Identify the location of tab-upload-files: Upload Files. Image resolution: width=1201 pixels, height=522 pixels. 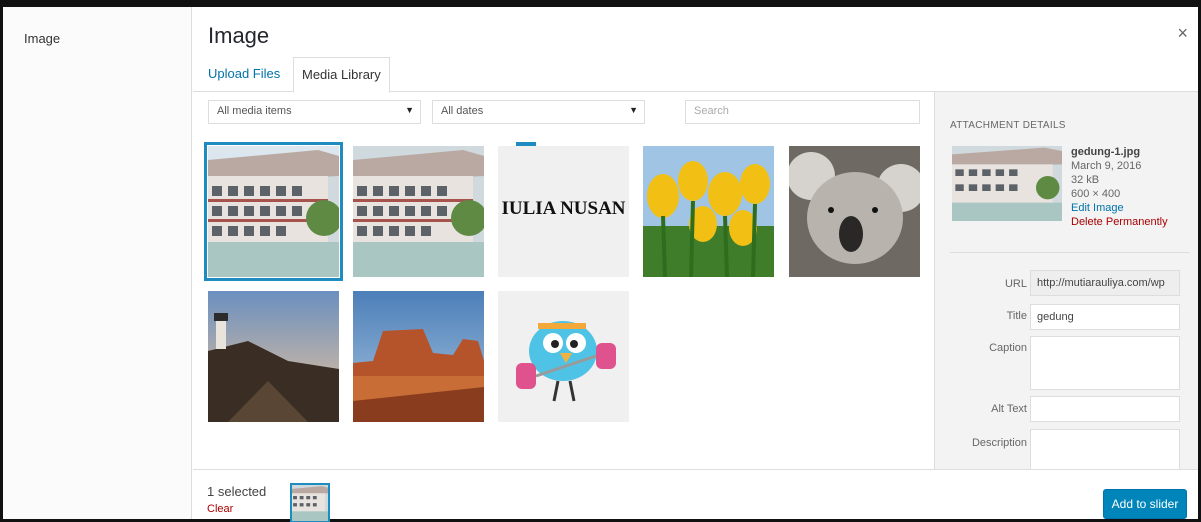
(244, 74).